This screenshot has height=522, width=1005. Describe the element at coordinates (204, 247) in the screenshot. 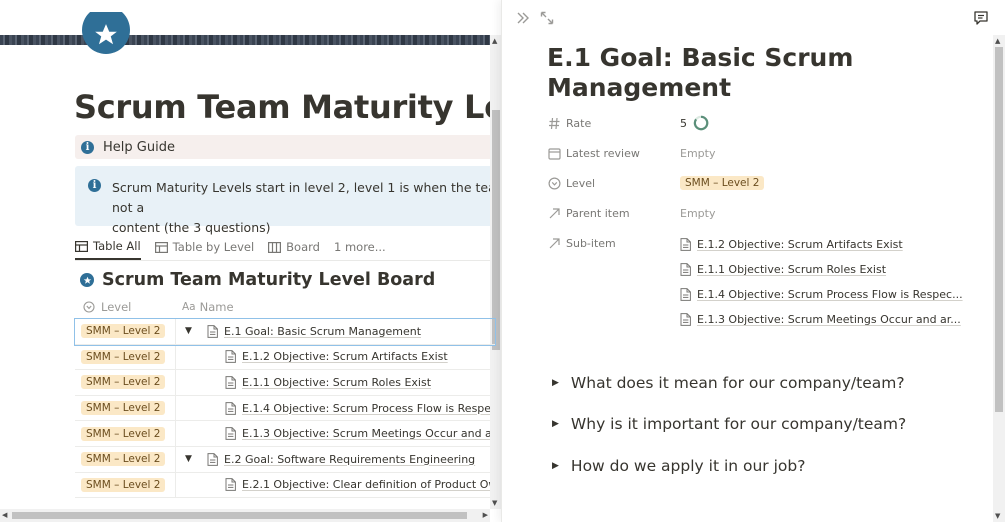

I see `tab-table-by-level: Table by Level` at that location.